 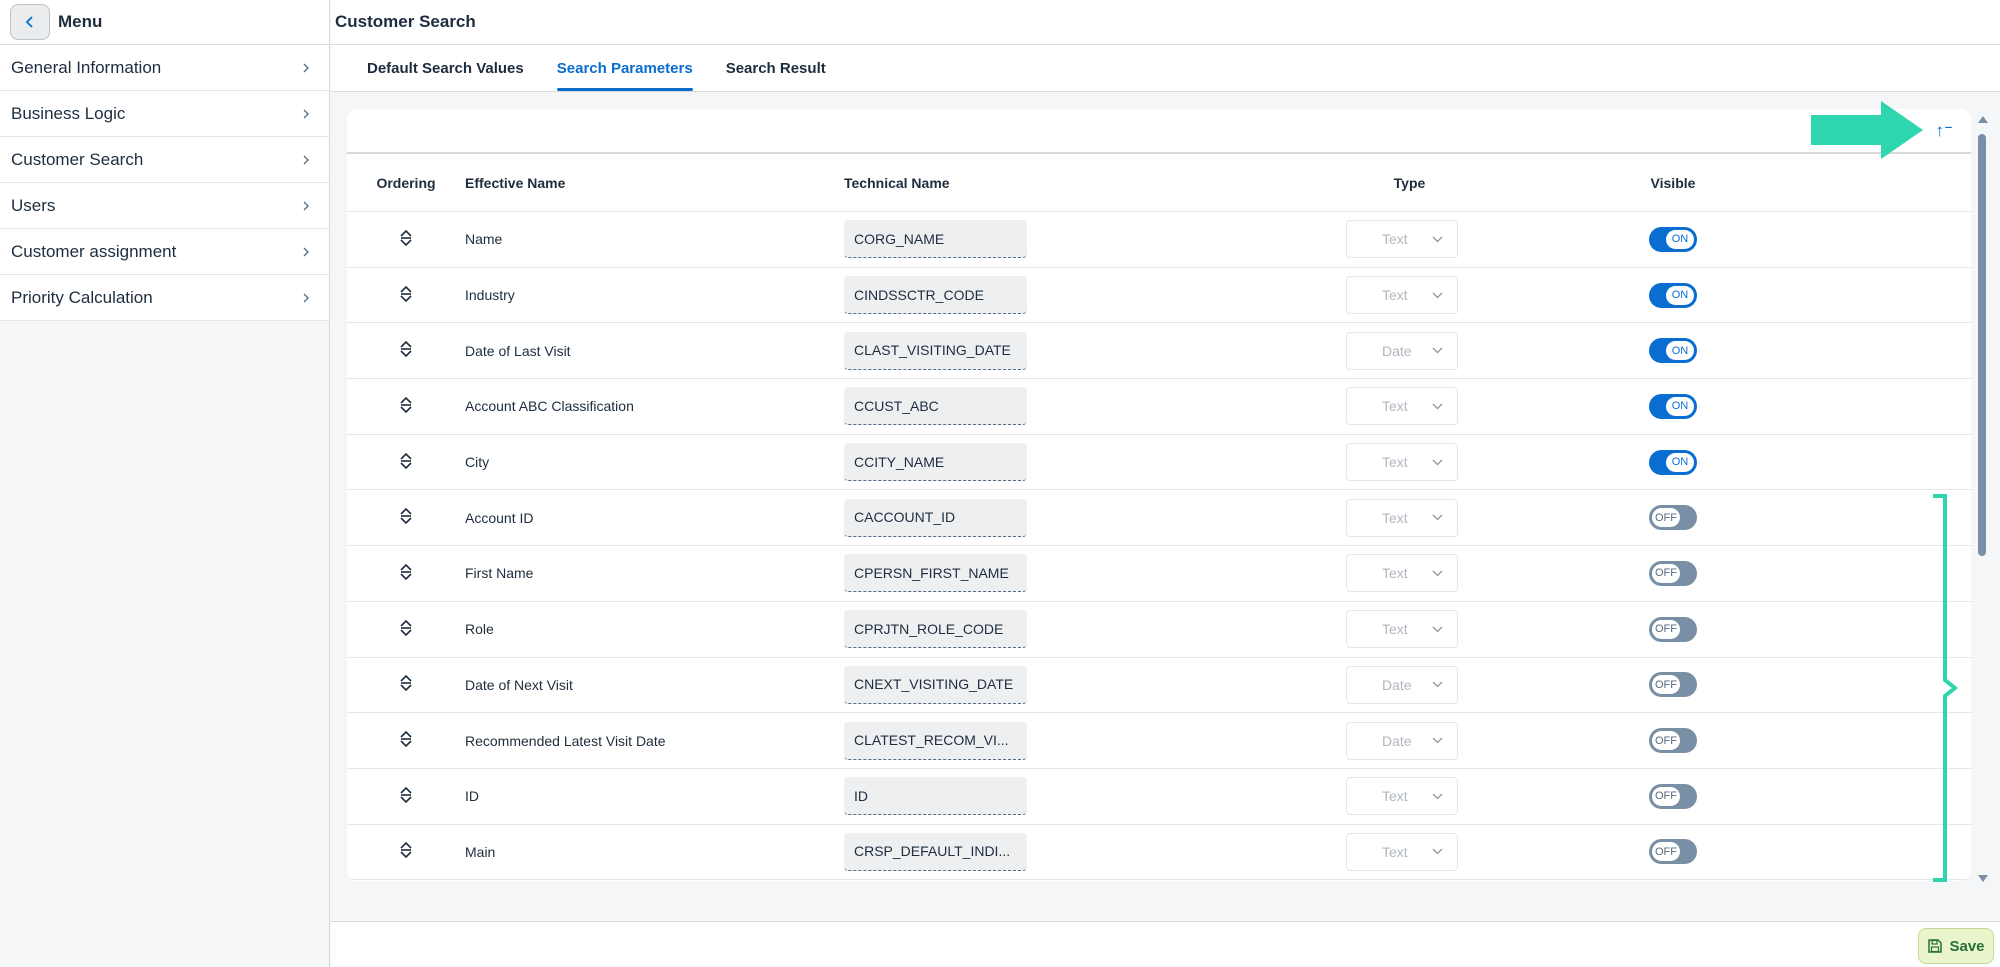 I want to click on column-header-ordering: Ordering, so click(x=406, y=182).